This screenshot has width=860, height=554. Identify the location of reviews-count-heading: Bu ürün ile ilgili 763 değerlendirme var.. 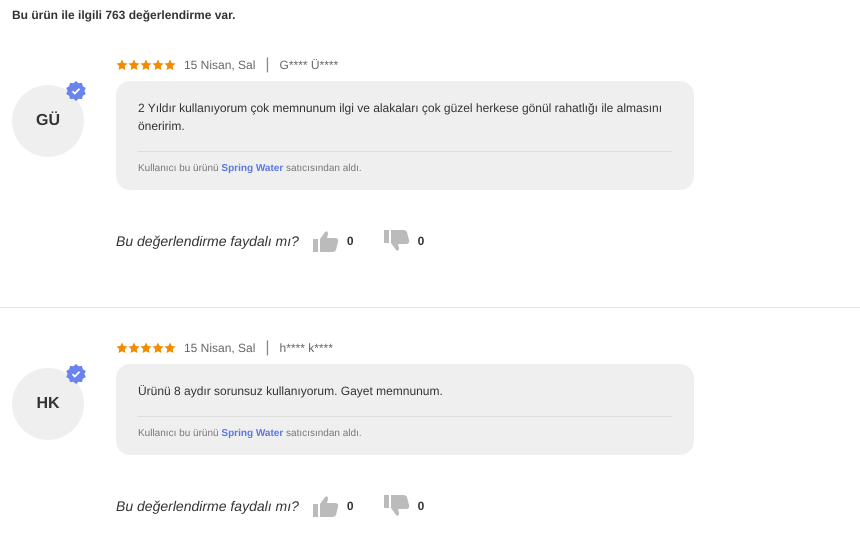
(123, 15).